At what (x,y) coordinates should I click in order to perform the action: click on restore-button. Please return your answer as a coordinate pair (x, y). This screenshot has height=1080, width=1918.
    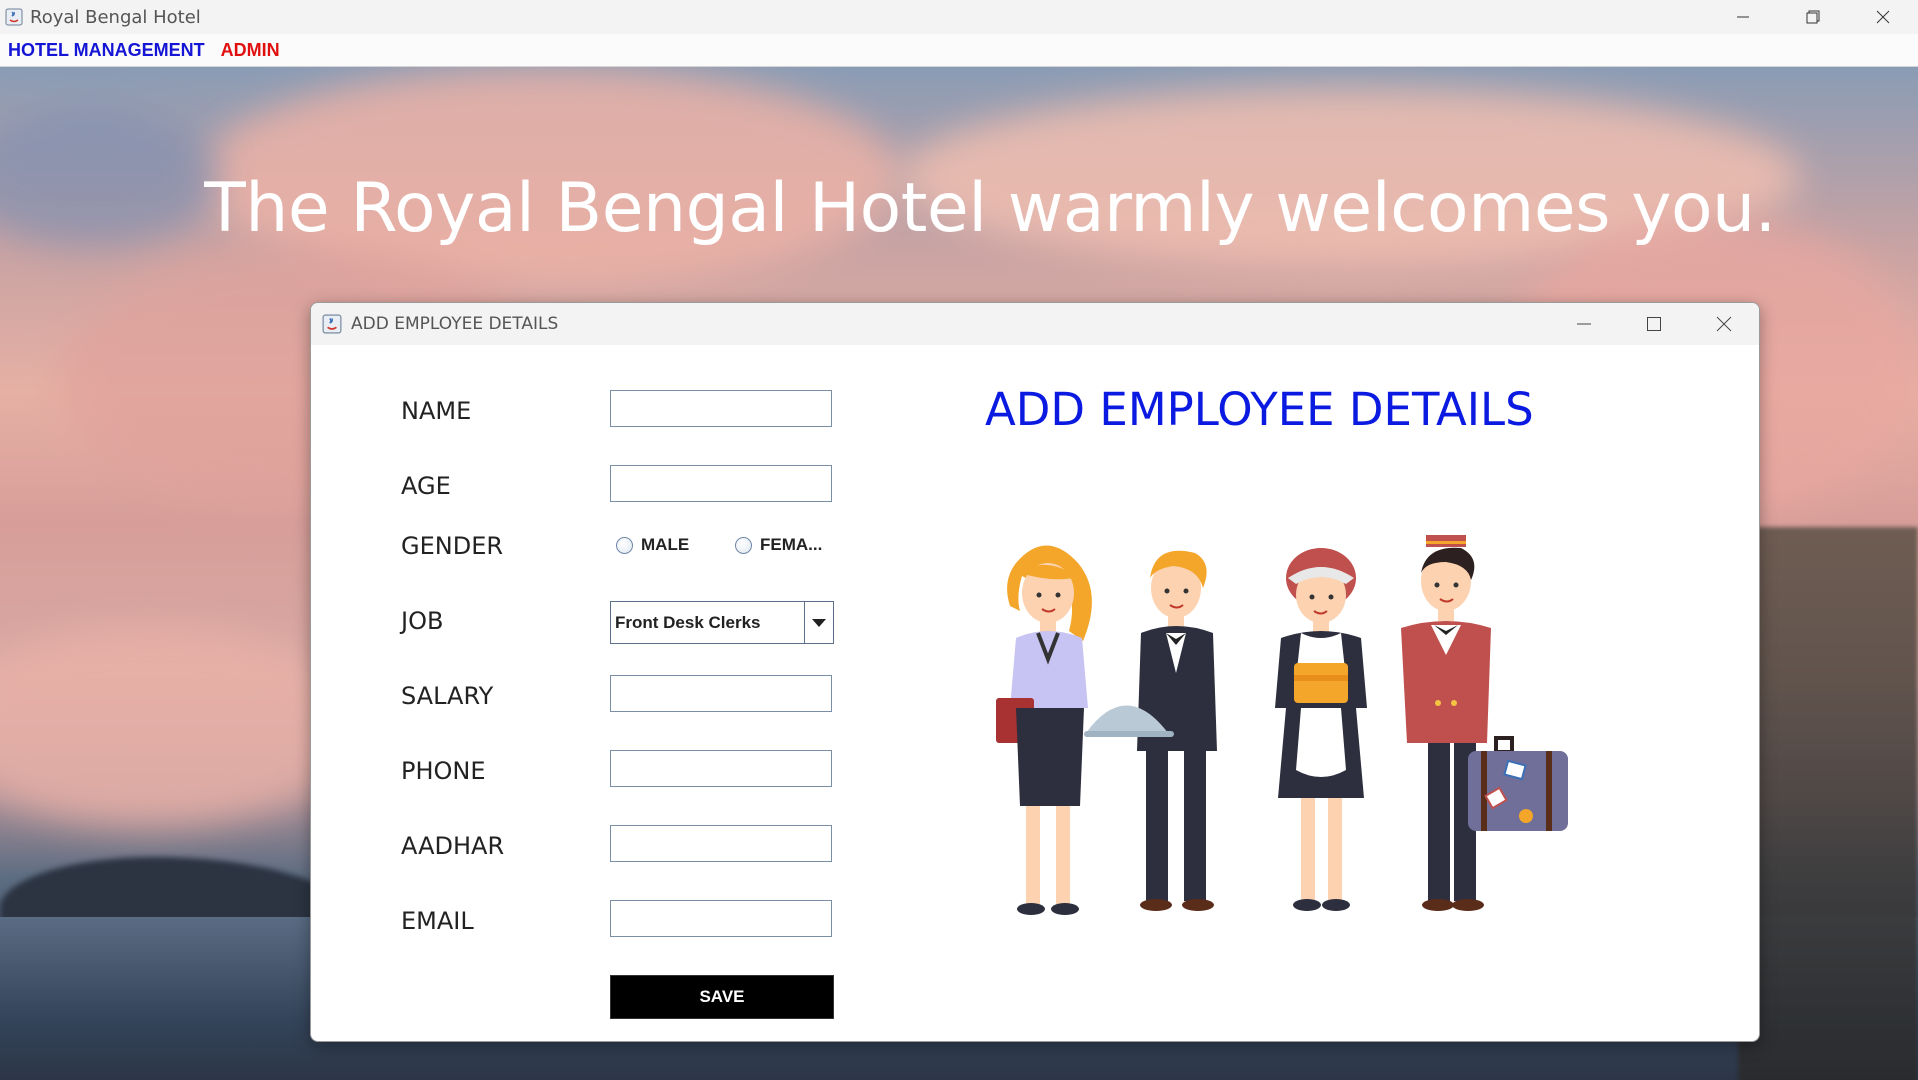
    Looking at the image, I should click on (1813, 17).